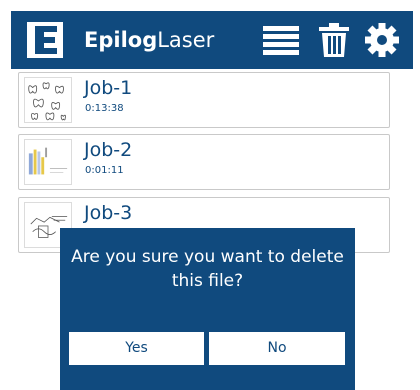  What do you see at coordinates (48, 100) in the screenshot?
I see `job-thumbnail-butterflies` at bounding box center [48, 100].